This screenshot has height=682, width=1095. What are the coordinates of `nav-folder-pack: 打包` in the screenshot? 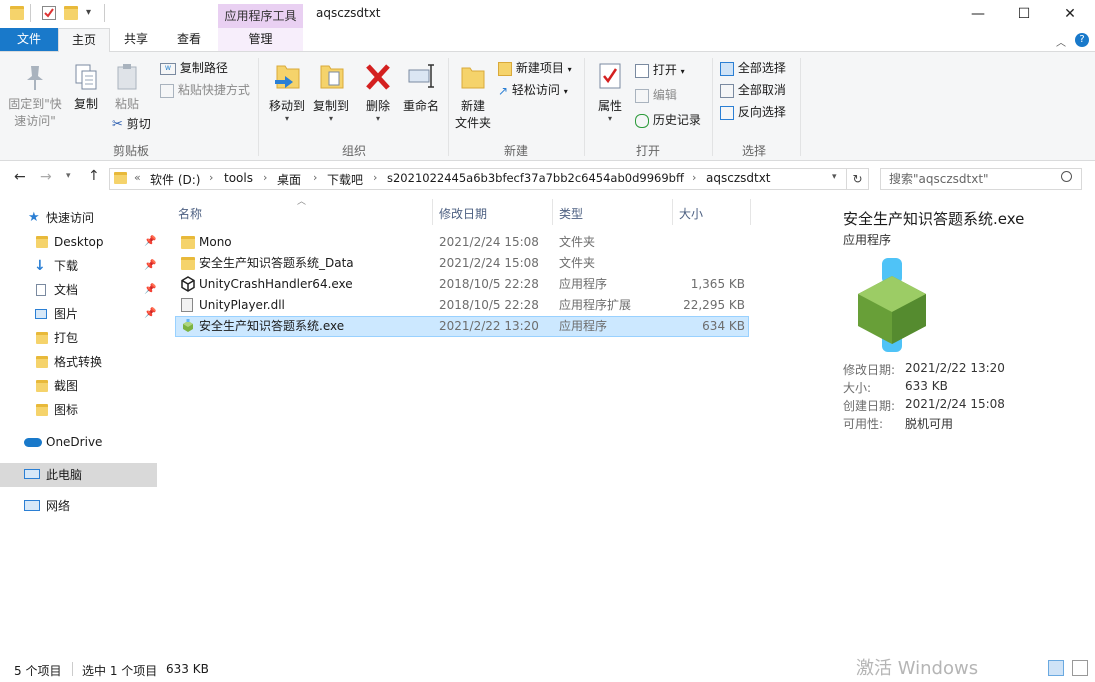 It's located at (78, 338).